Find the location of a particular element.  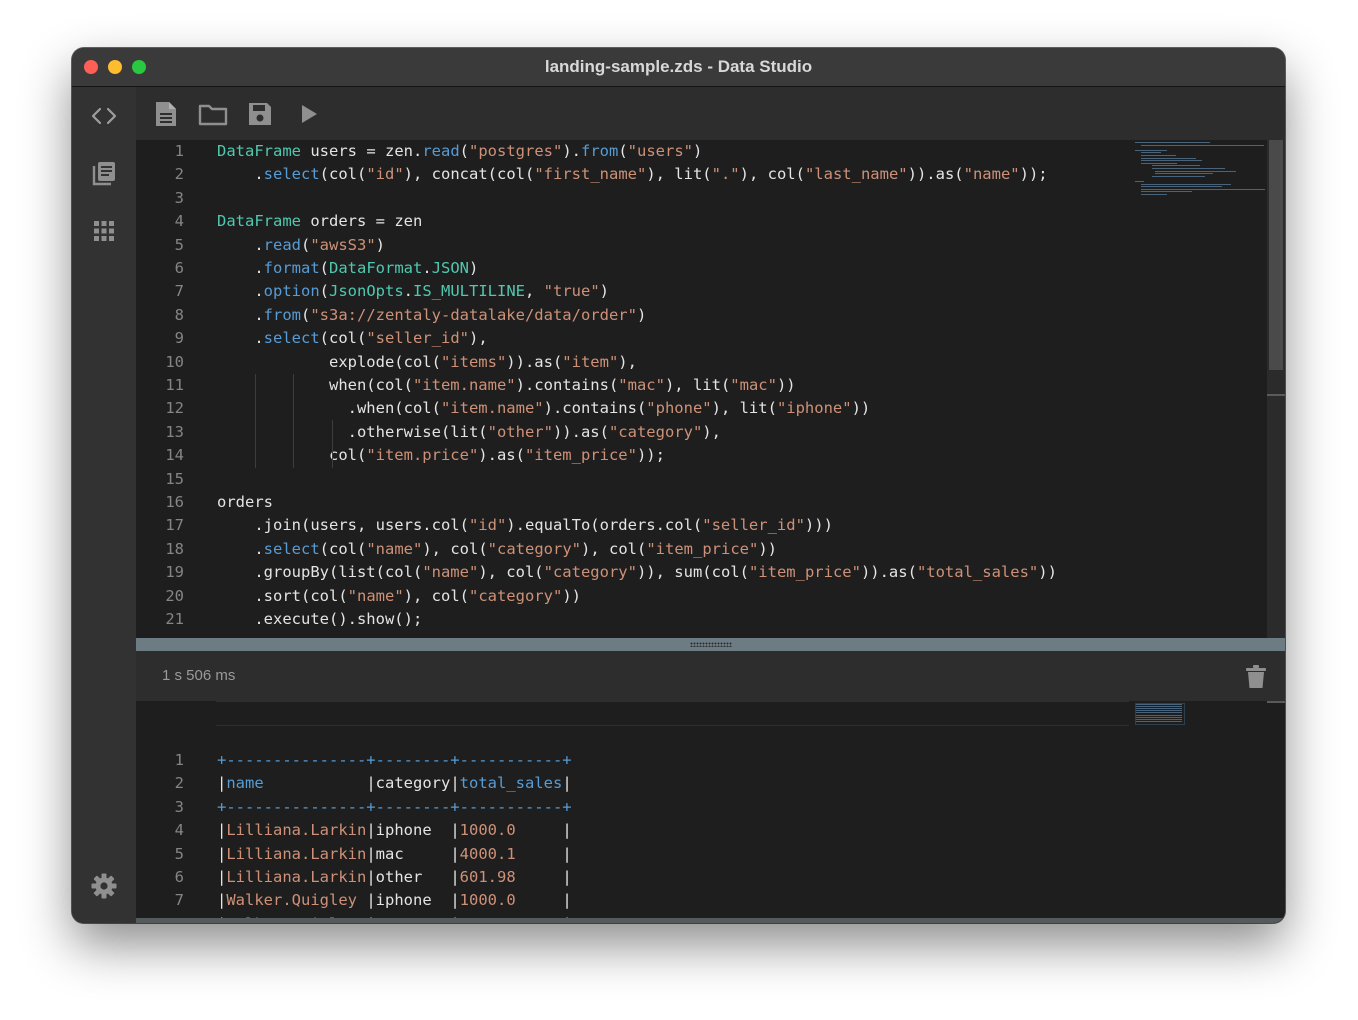

line-number: 9 is located at coordinates (179, 338).